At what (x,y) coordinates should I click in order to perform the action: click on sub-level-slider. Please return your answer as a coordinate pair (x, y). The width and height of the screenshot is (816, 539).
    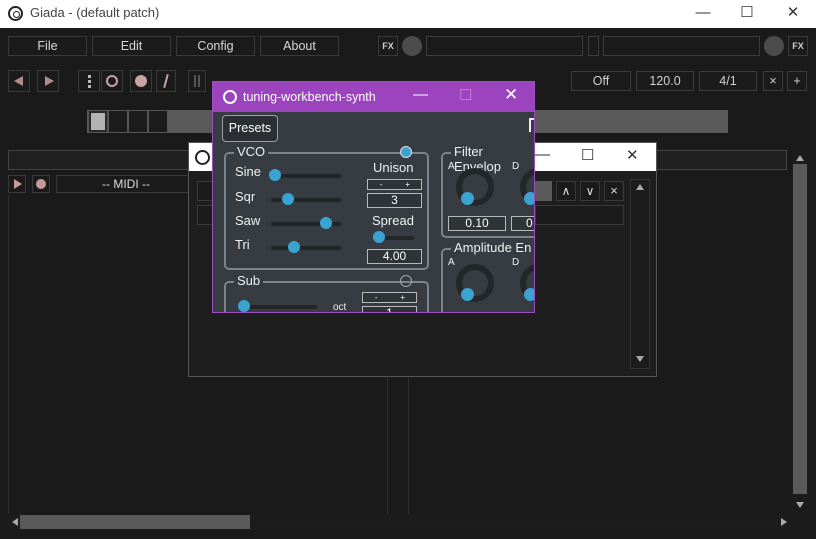
    Looking at the image, I should click on (280, 307).